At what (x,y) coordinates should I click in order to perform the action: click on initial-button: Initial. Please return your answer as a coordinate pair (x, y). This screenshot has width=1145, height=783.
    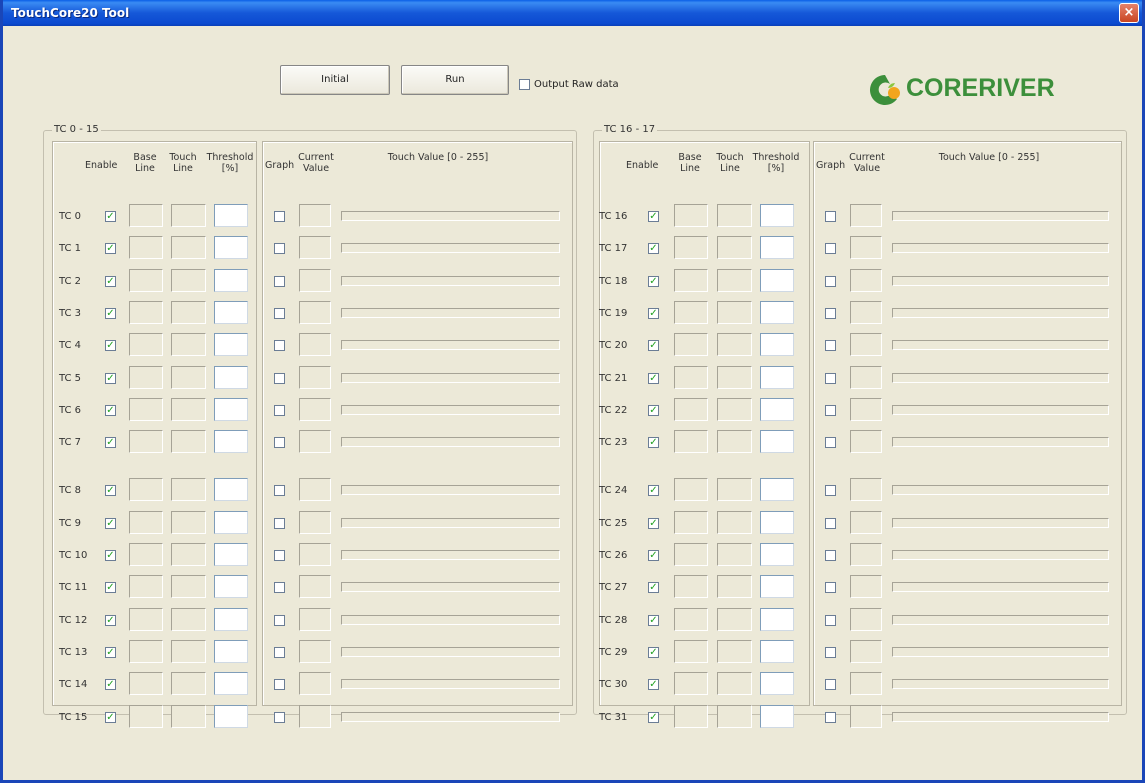
    Looking at the image, I should click on (335, 80).